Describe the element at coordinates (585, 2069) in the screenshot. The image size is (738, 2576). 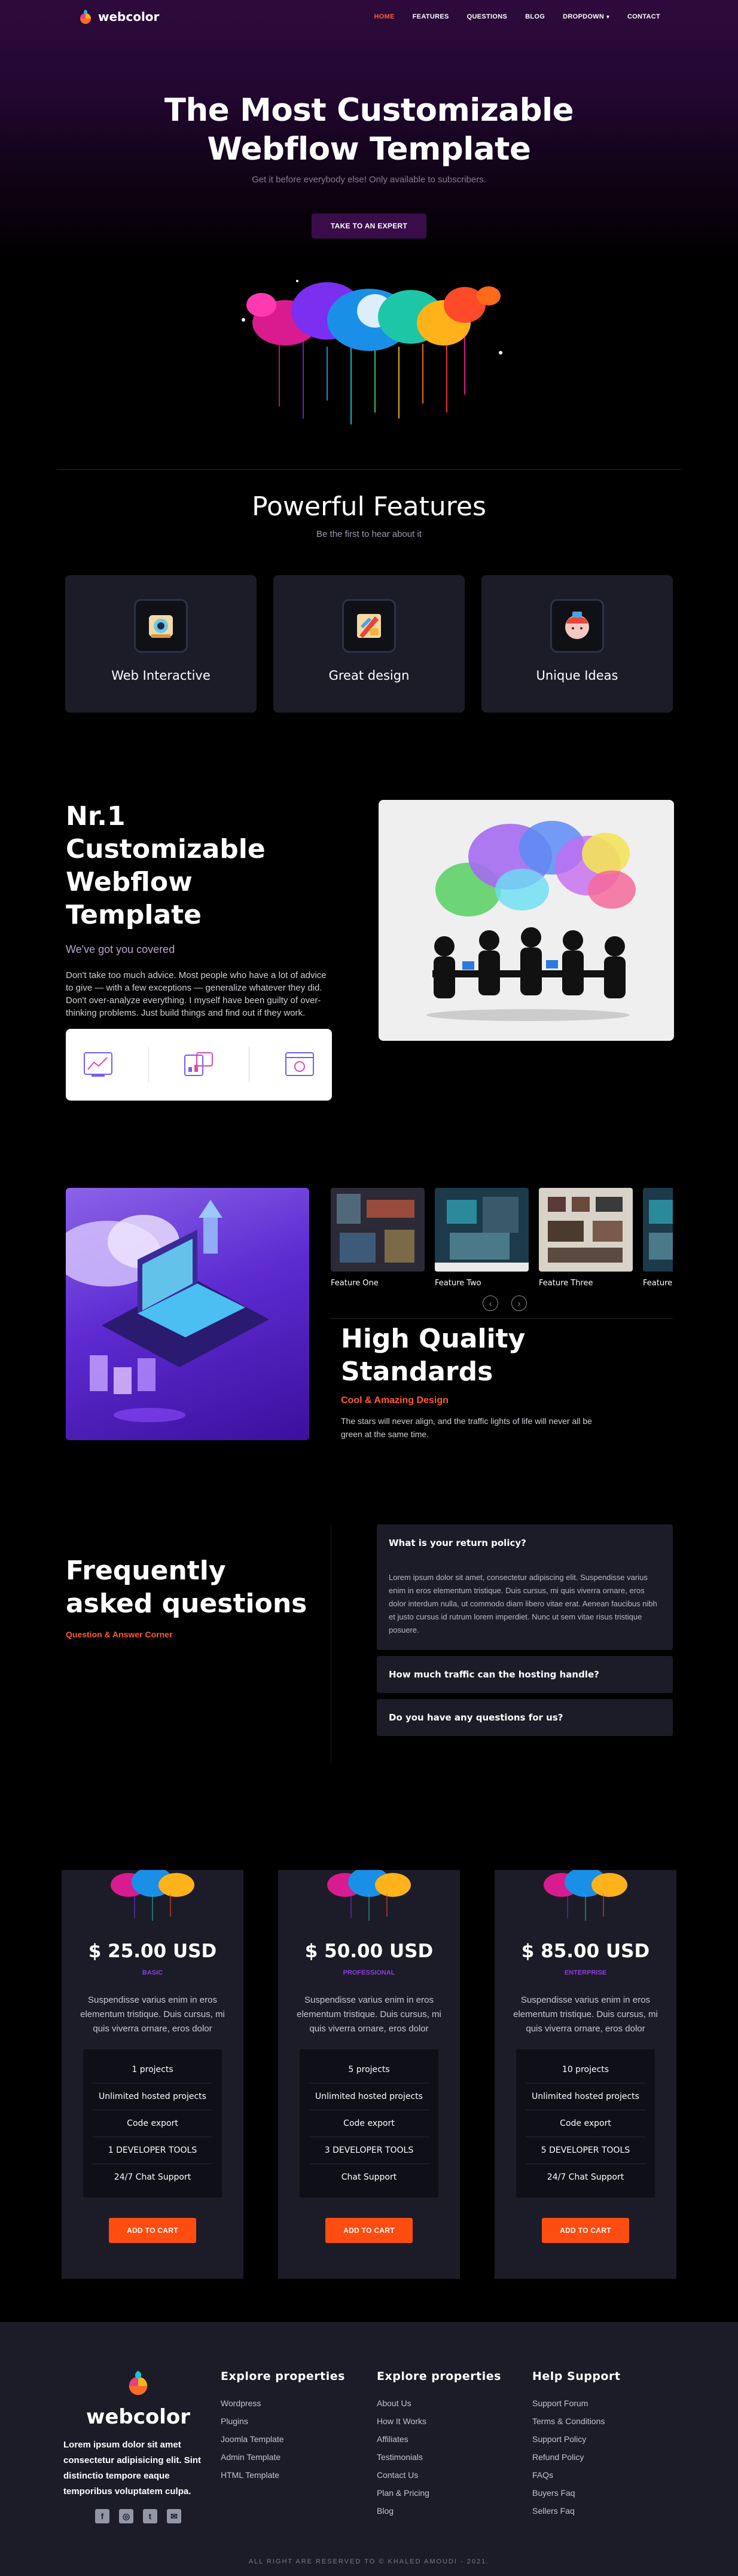
I see `plan-feature: 10 projects` at that location.